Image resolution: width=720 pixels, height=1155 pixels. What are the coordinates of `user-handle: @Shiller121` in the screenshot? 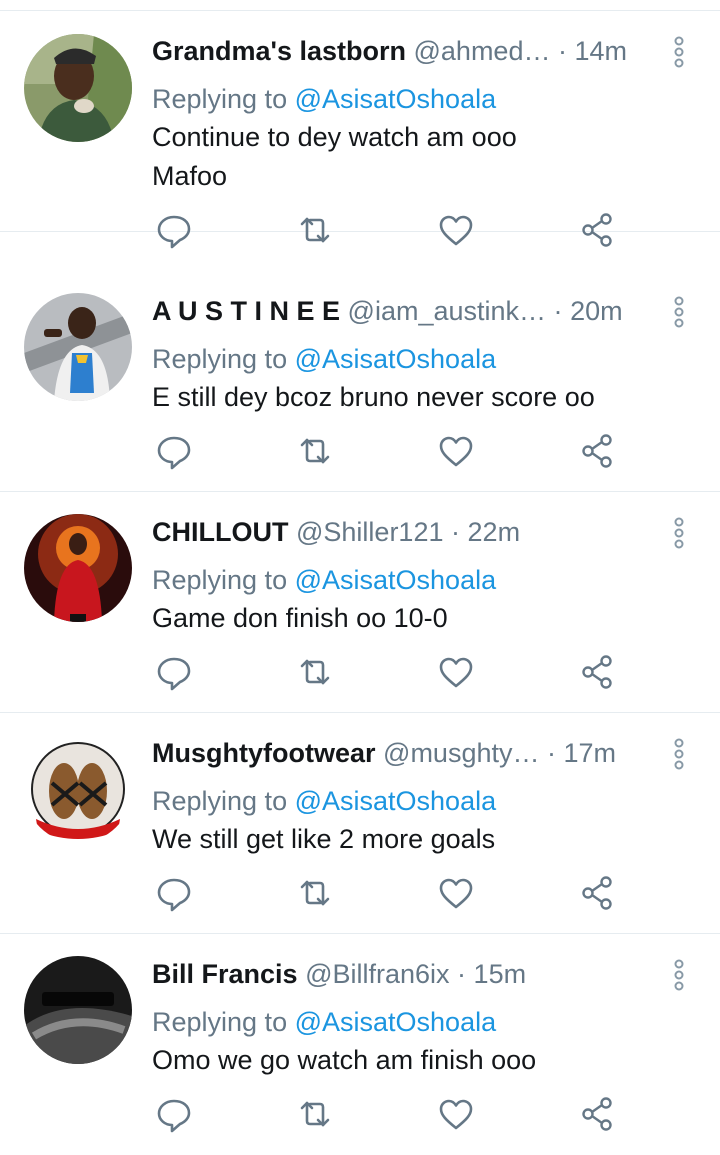 It's located at (370, 532).